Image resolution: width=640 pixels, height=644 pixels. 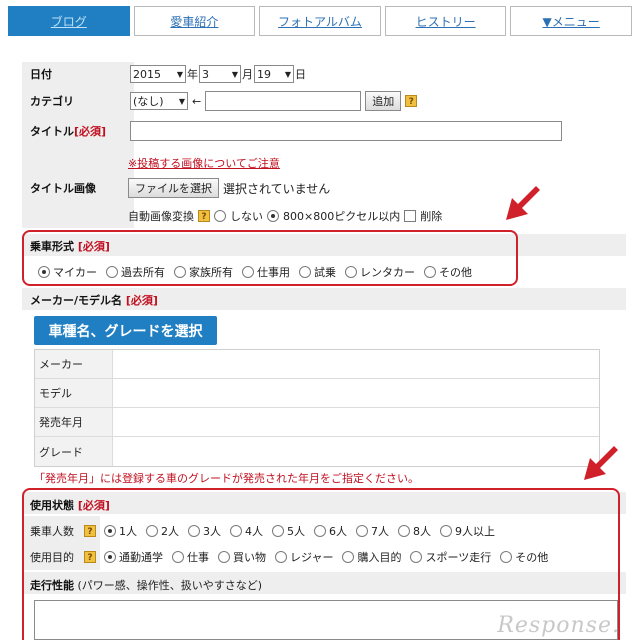 I want to click on title-input, so click(x=346, y=131).